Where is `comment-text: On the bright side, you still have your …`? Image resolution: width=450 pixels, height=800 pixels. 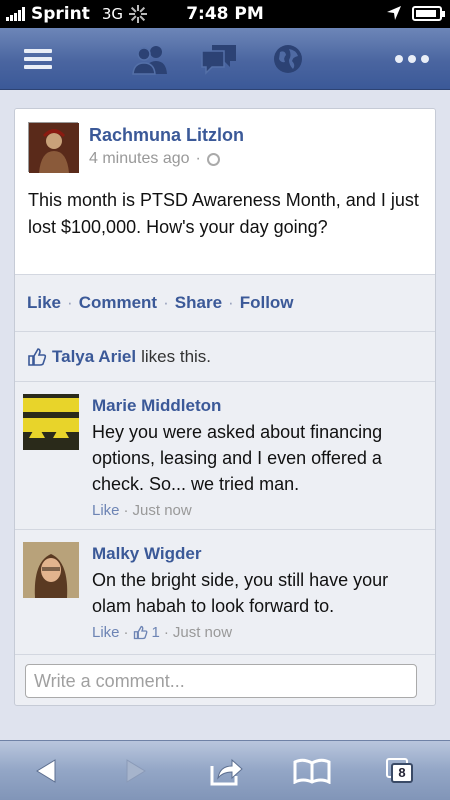
comment-text: On the bright side, you still have your … is located at coordinates (240, 593).